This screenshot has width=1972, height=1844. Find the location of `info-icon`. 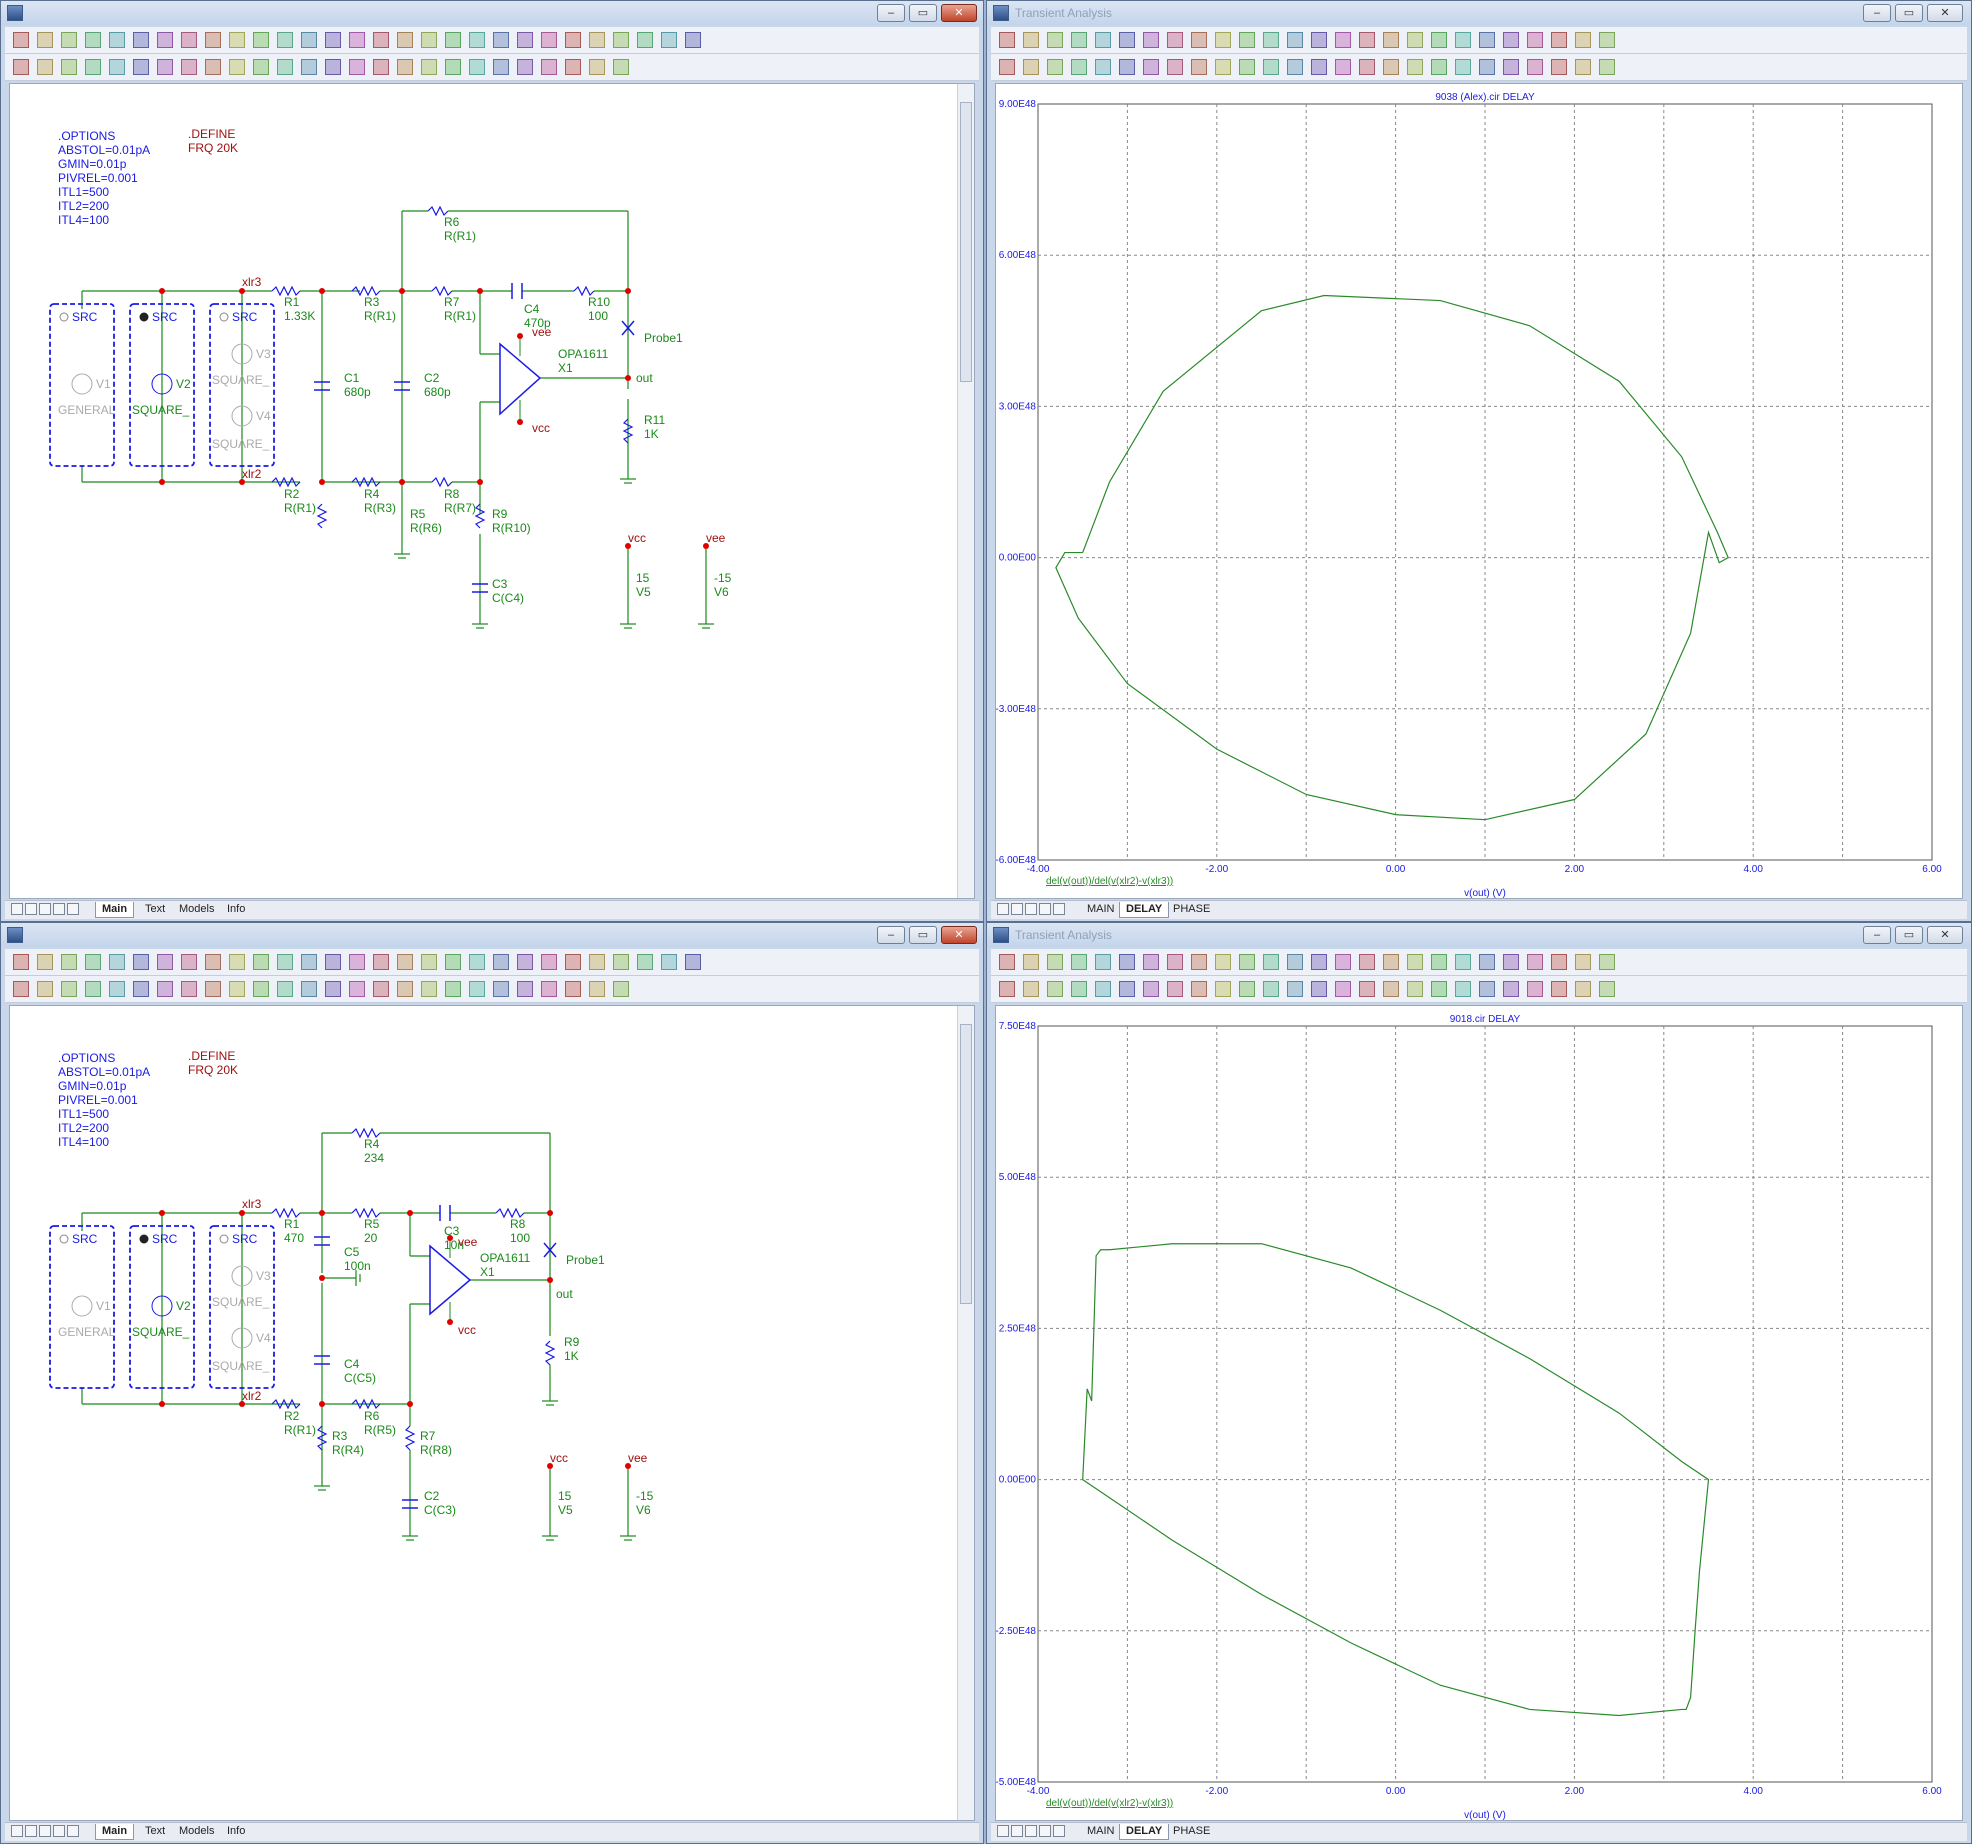

info-icon is located at coordinates (237, 40).